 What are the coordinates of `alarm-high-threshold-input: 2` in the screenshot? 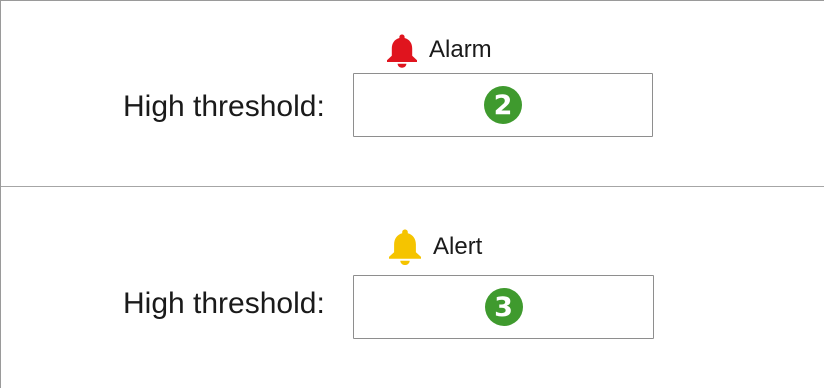 It's located at (503, 105).